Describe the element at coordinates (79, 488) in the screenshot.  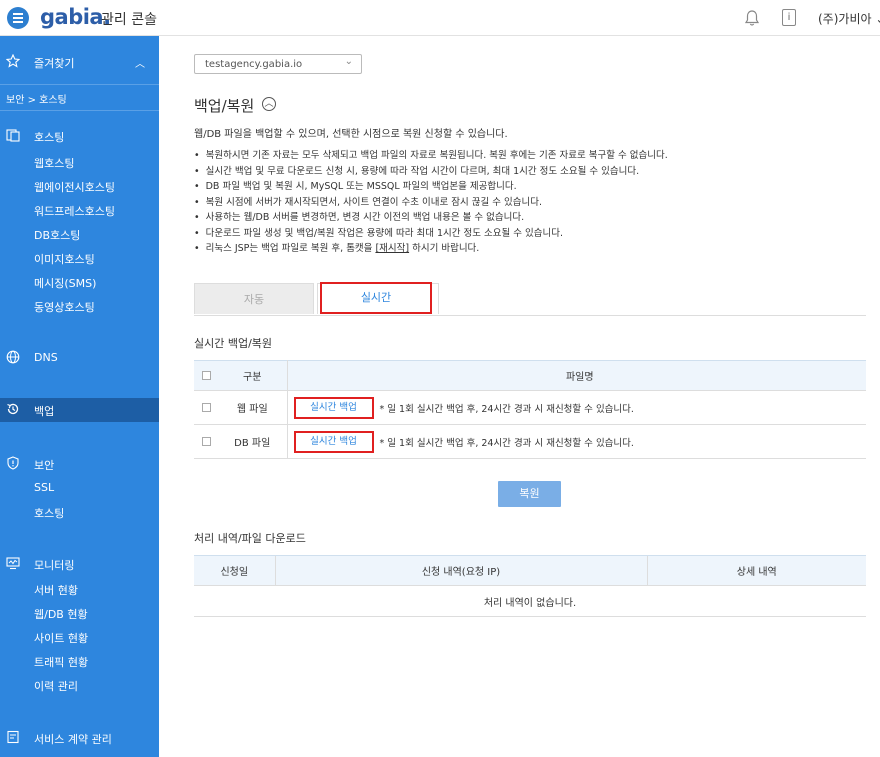
I see `sidebar-subitem-ssl: SSL` at that location.